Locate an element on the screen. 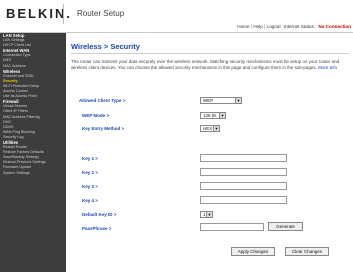 Image resolution: width=353 pixels, height=272 pixels. title-divider is located at coordinates (210, 53).